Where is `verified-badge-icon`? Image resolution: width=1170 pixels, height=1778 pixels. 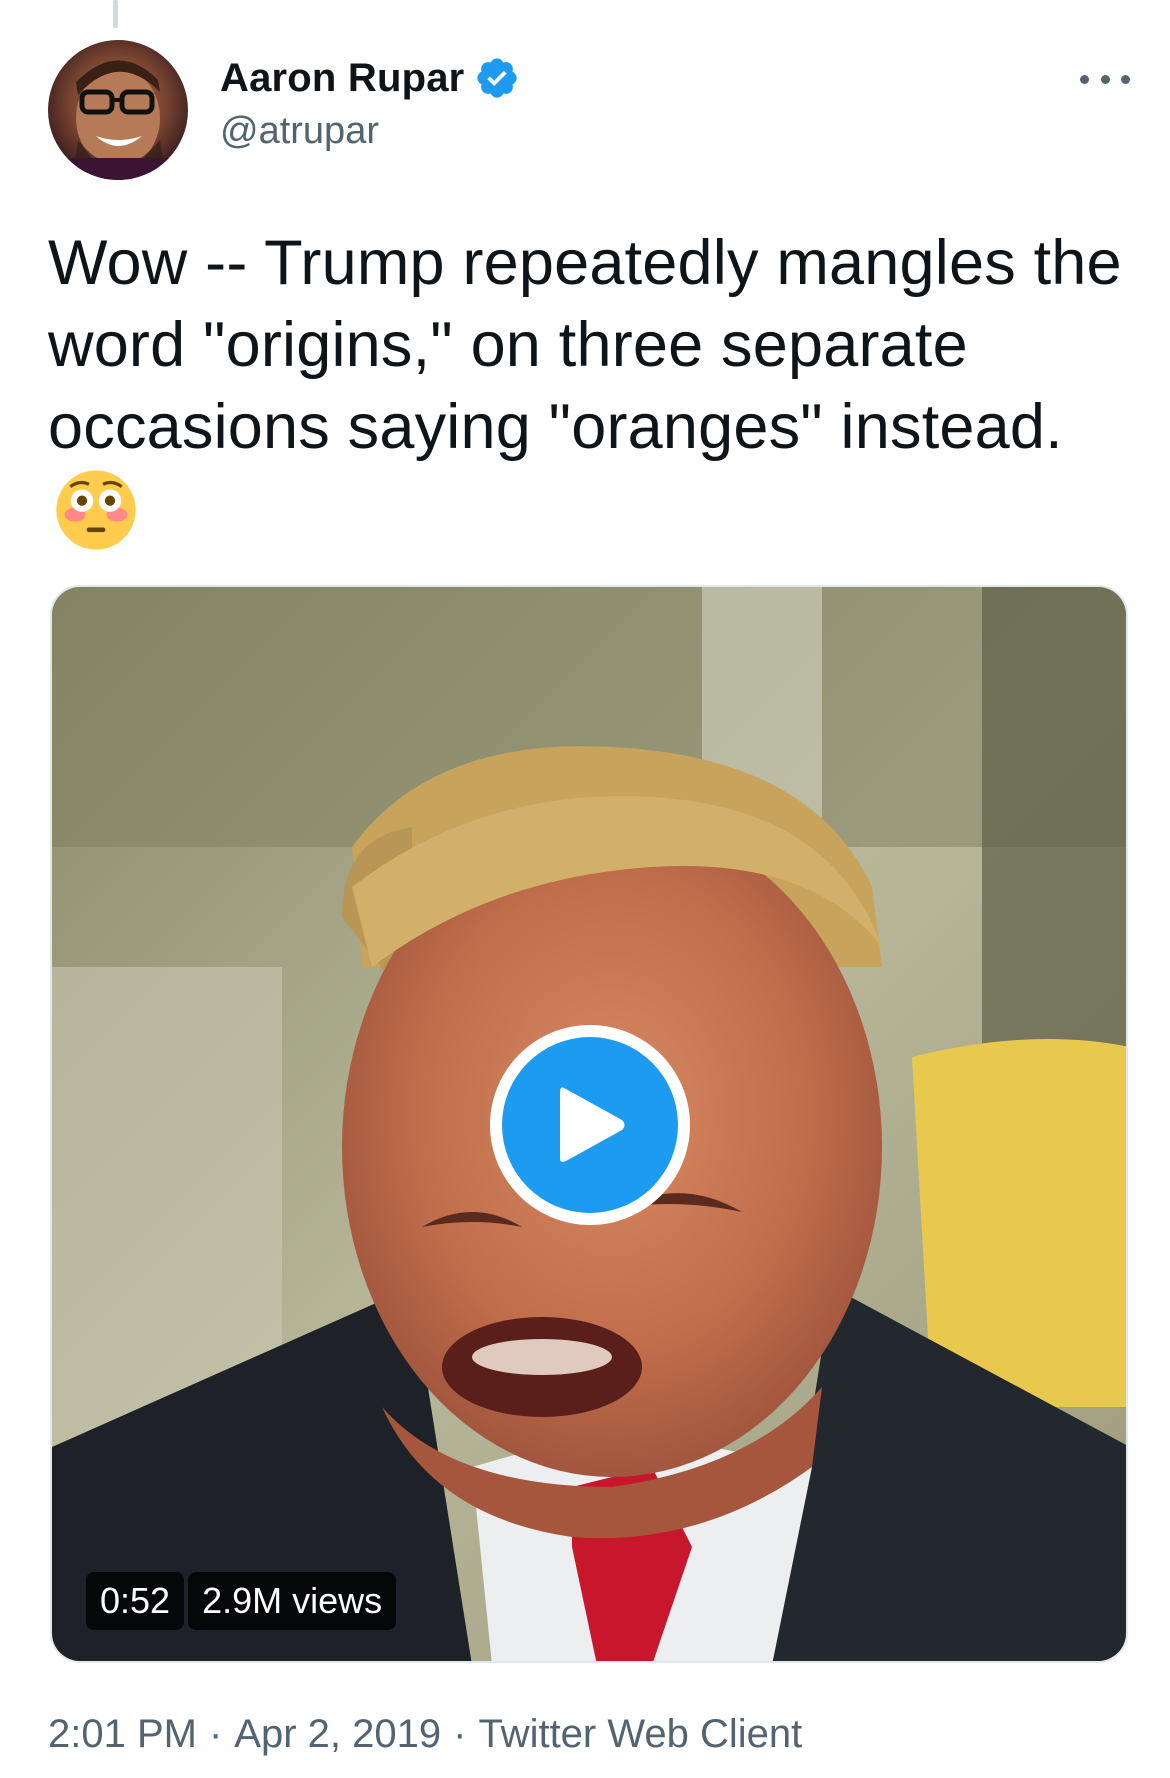 verified-badge-icon is located at coordinates (497, 78).